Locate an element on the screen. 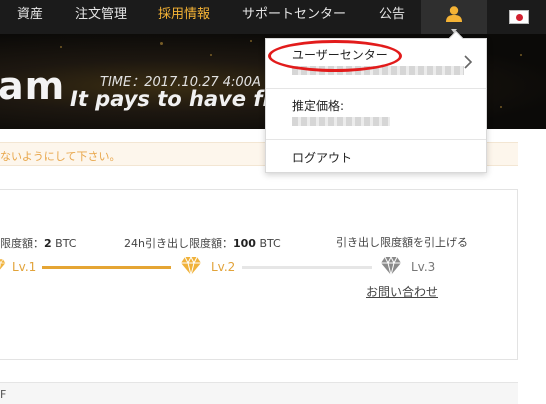 The height and width of the screenshot is (404, 546). nav-item-orders: 注文管理 is located at coordinates (101, 17).